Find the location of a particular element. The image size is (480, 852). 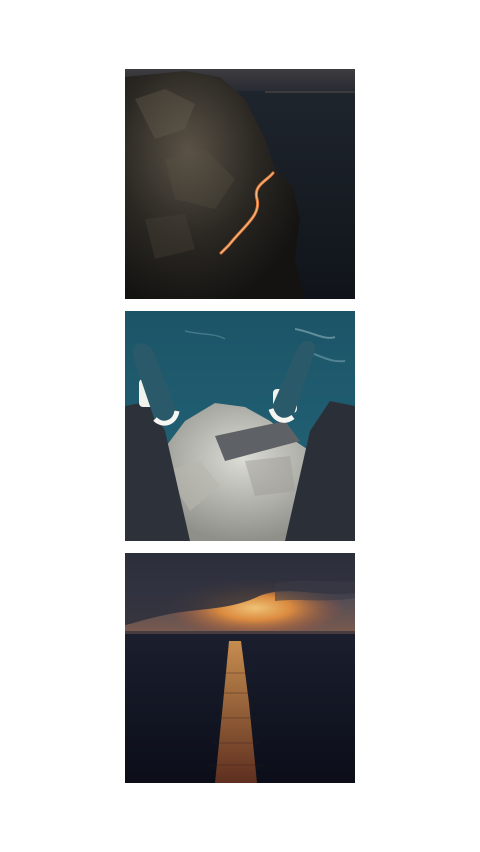

gallery-photo-sunset-sea is located at coordinates (240, 668).